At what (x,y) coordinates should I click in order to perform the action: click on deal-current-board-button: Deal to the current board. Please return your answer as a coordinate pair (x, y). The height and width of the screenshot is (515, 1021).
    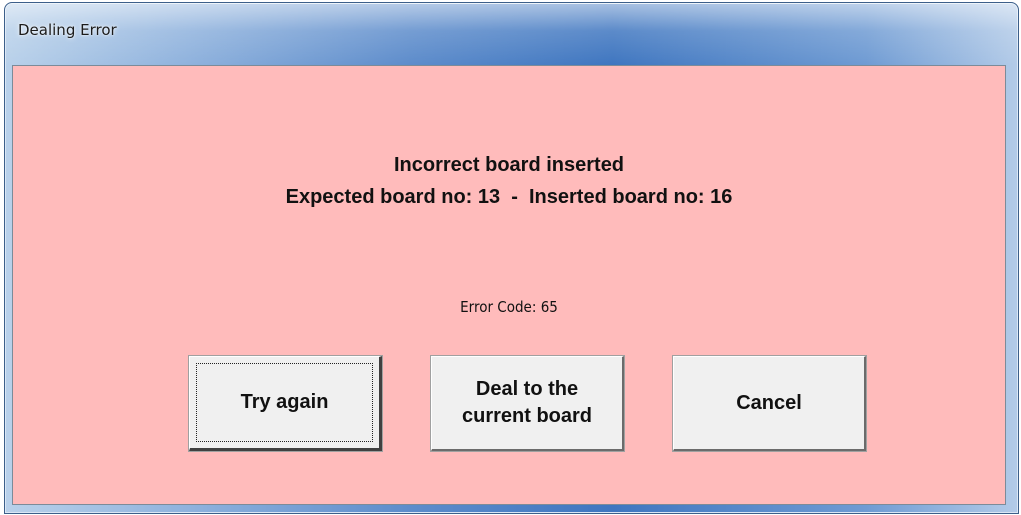
    Looking at the image, I should click on (527, 403).